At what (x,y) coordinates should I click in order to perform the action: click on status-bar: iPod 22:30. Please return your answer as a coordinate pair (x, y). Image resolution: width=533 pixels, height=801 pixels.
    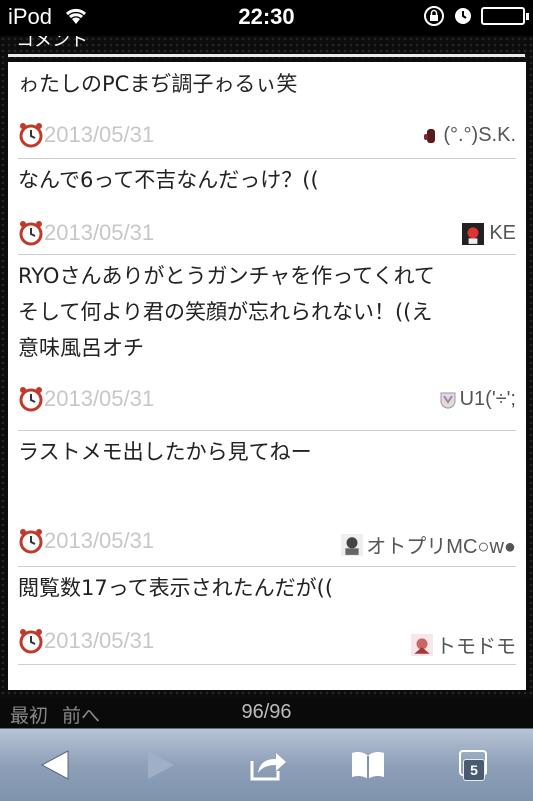
    Looking at the image, I should click on (266, 18).